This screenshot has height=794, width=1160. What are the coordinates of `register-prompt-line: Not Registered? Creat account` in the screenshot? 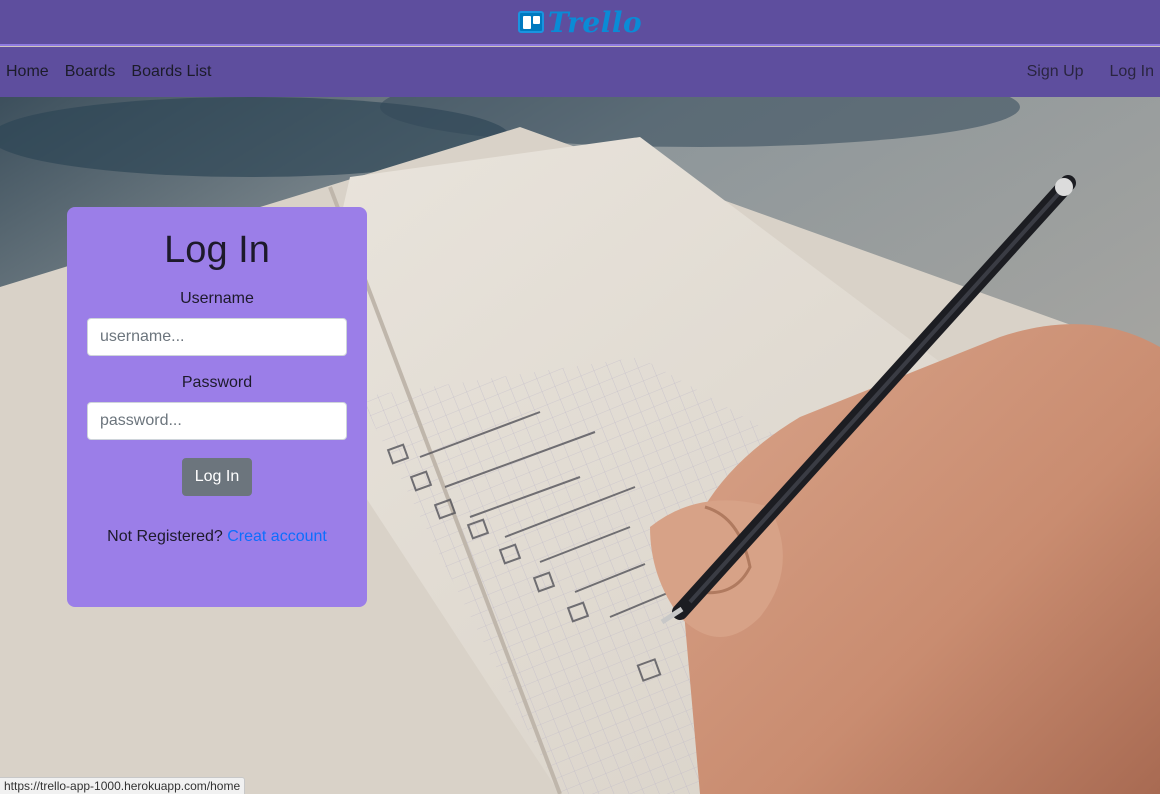 It's located at (217, 537).